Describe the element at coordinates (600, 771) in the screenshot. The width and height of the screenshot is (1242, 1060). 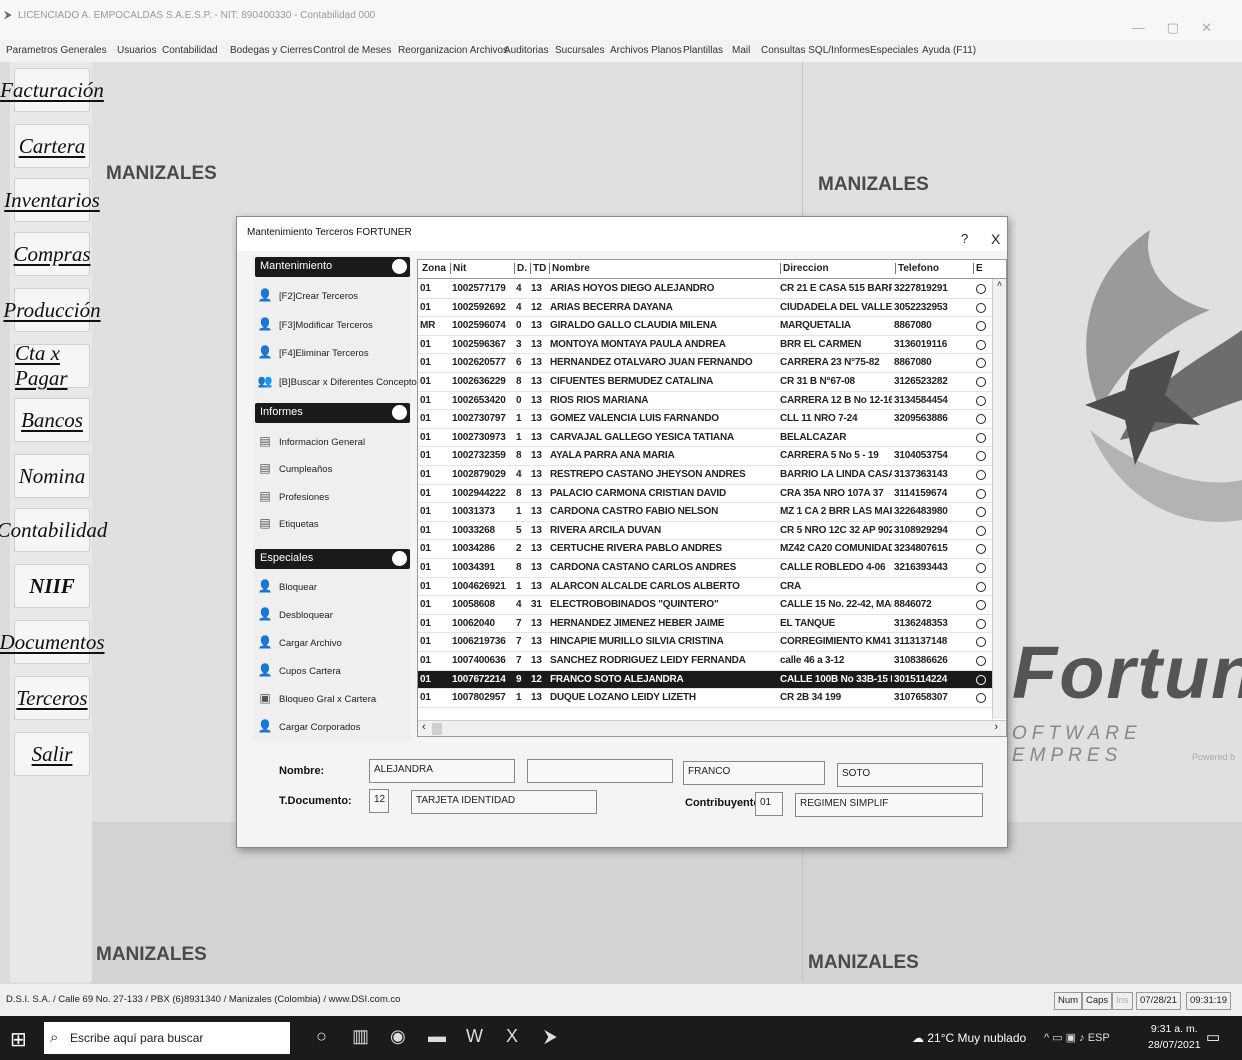
I see `segundo-nombre-field` at that location.